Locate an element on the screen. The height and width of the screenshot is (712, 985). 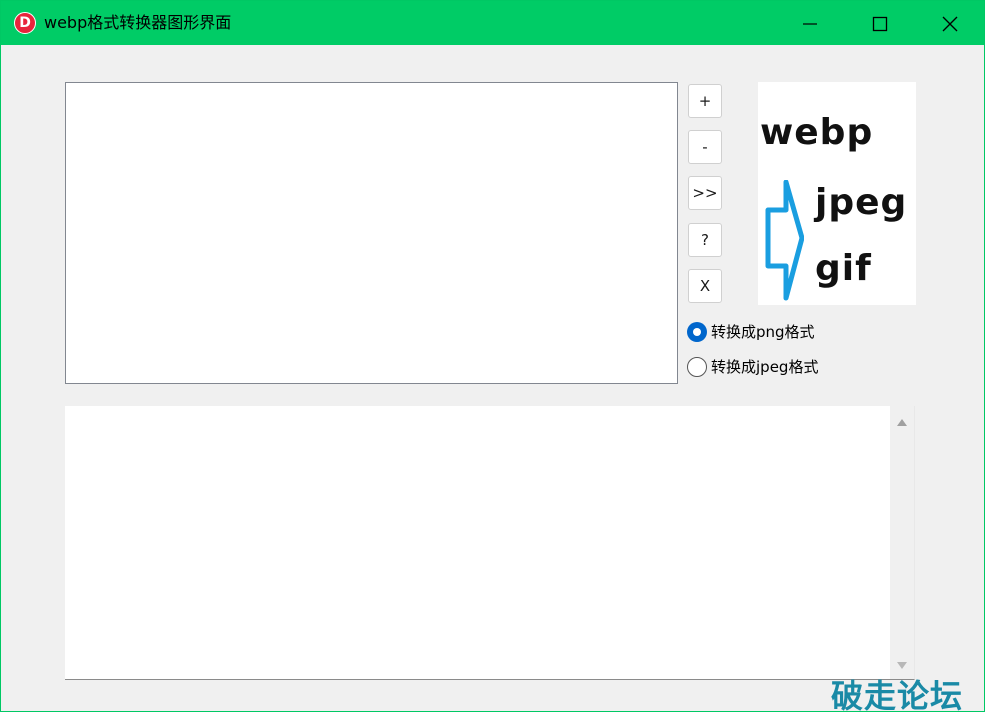
radio-jpeg-unselected-icon is located at coordinates (697, 367).